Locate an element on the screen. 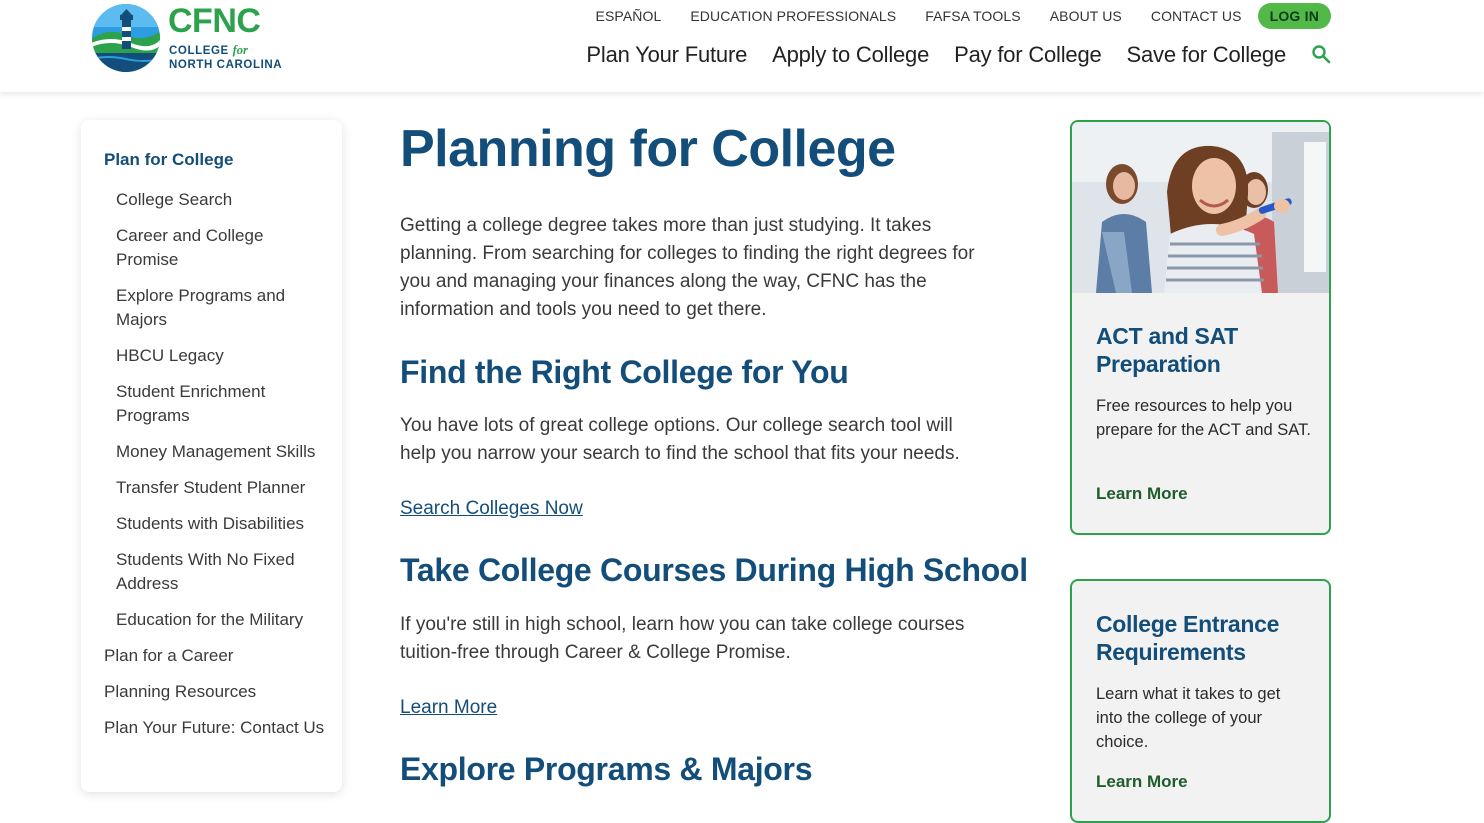 Image resolution: width=1484 pixels, height=823 pixels. sidebar-item-planning-resources: Planning Resources is located at coordinates (216, 692).